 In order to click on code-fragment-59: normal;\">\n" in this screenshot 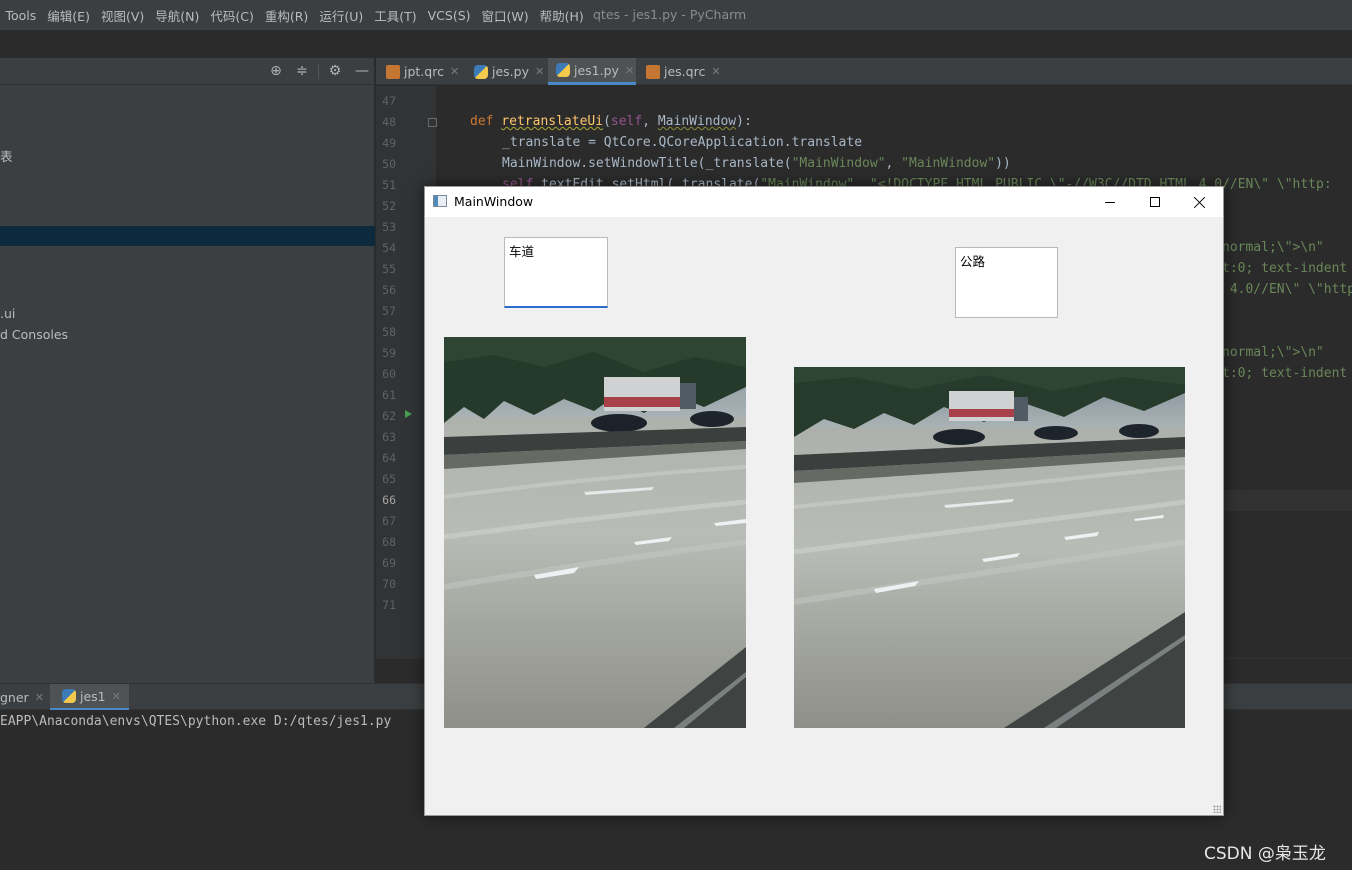, I will do `click(1273, 352)`.